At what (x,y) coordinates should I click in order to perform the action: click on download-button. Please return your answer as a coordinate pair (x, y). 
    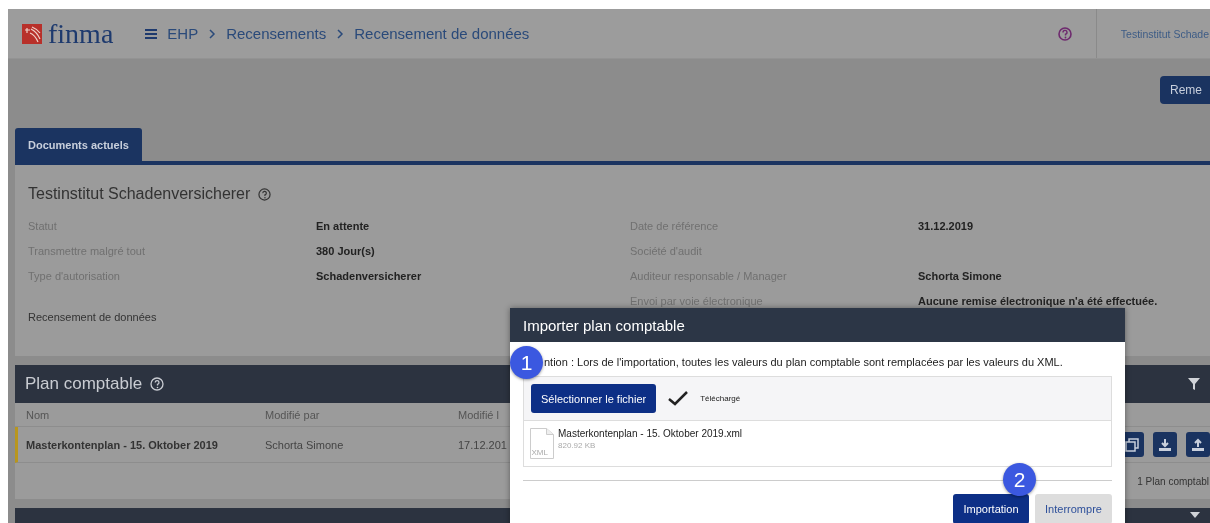
    Looking at the image, I should click on (1165, 444).